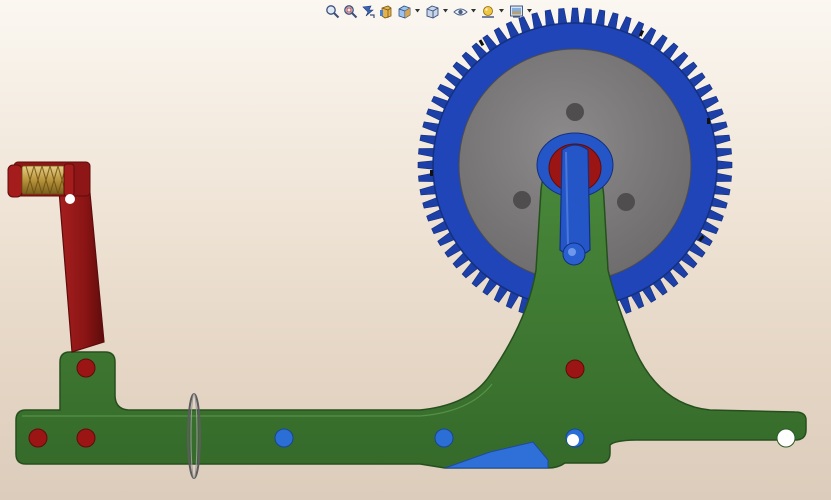 The image size is (831, 500). I want to click on display-style-button, so click(432, 11).